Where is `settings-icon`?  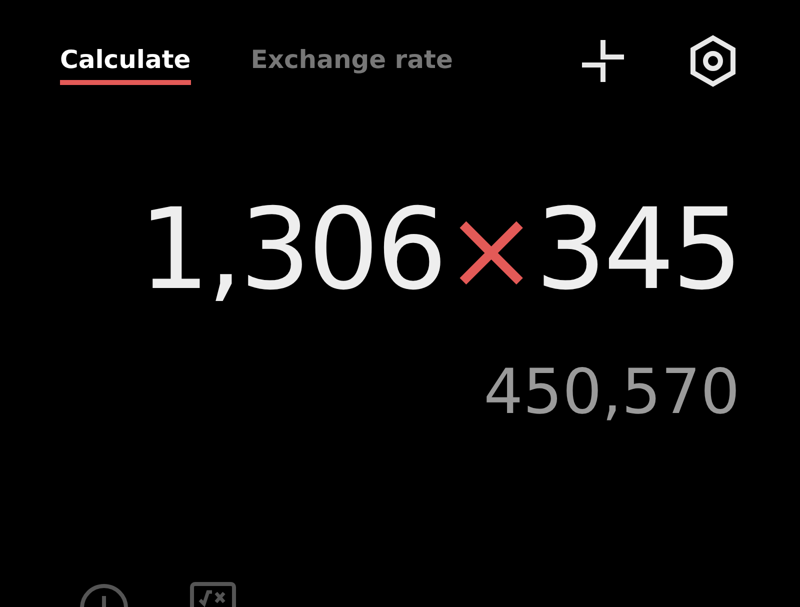 settings-icon is located at coordinates (713, 61).